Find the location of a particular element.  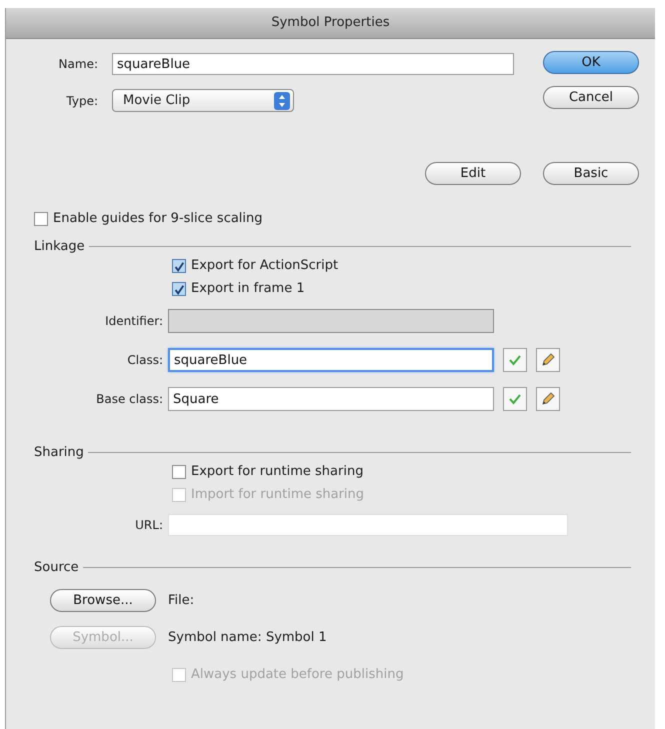

checkbox-label: Export for runtime sharing is located at coordinates (277, 471).